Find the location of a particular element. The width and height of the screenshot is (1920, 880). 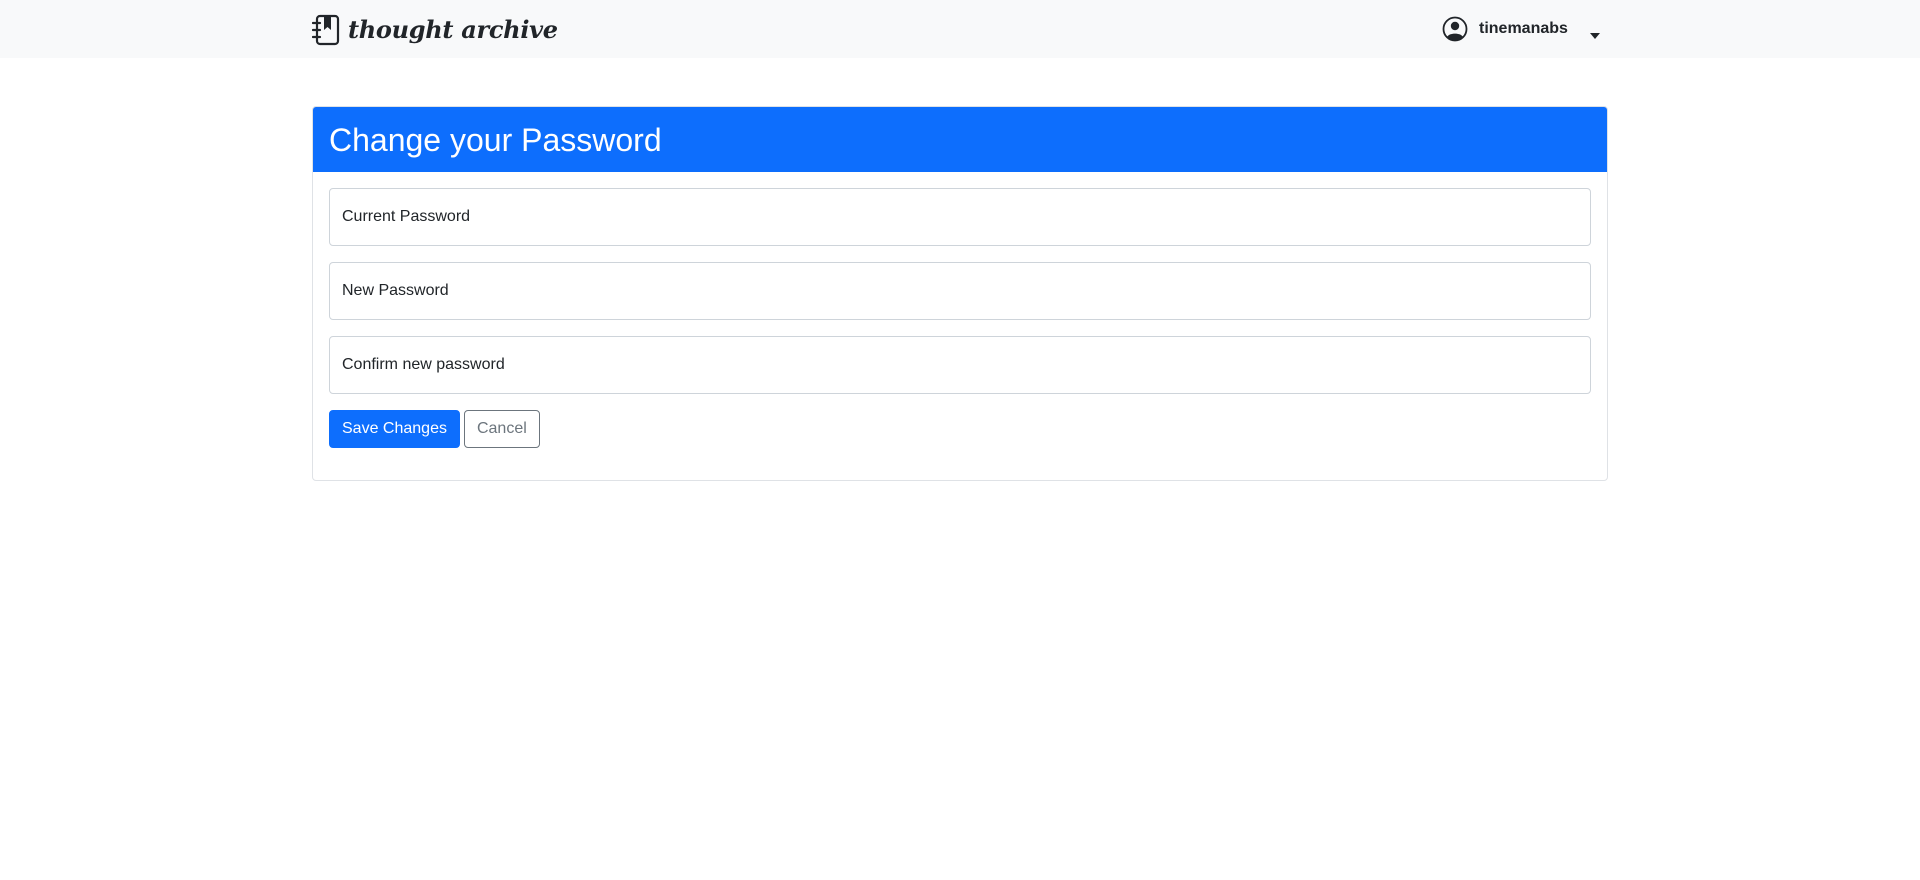

confirm-password-input is located at coordinates (960, 365).